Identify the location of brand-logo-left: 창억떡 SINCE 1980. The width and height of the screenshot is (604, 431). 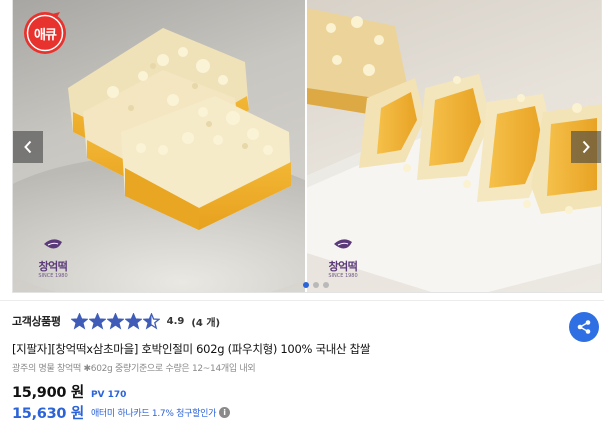
(53, 258).